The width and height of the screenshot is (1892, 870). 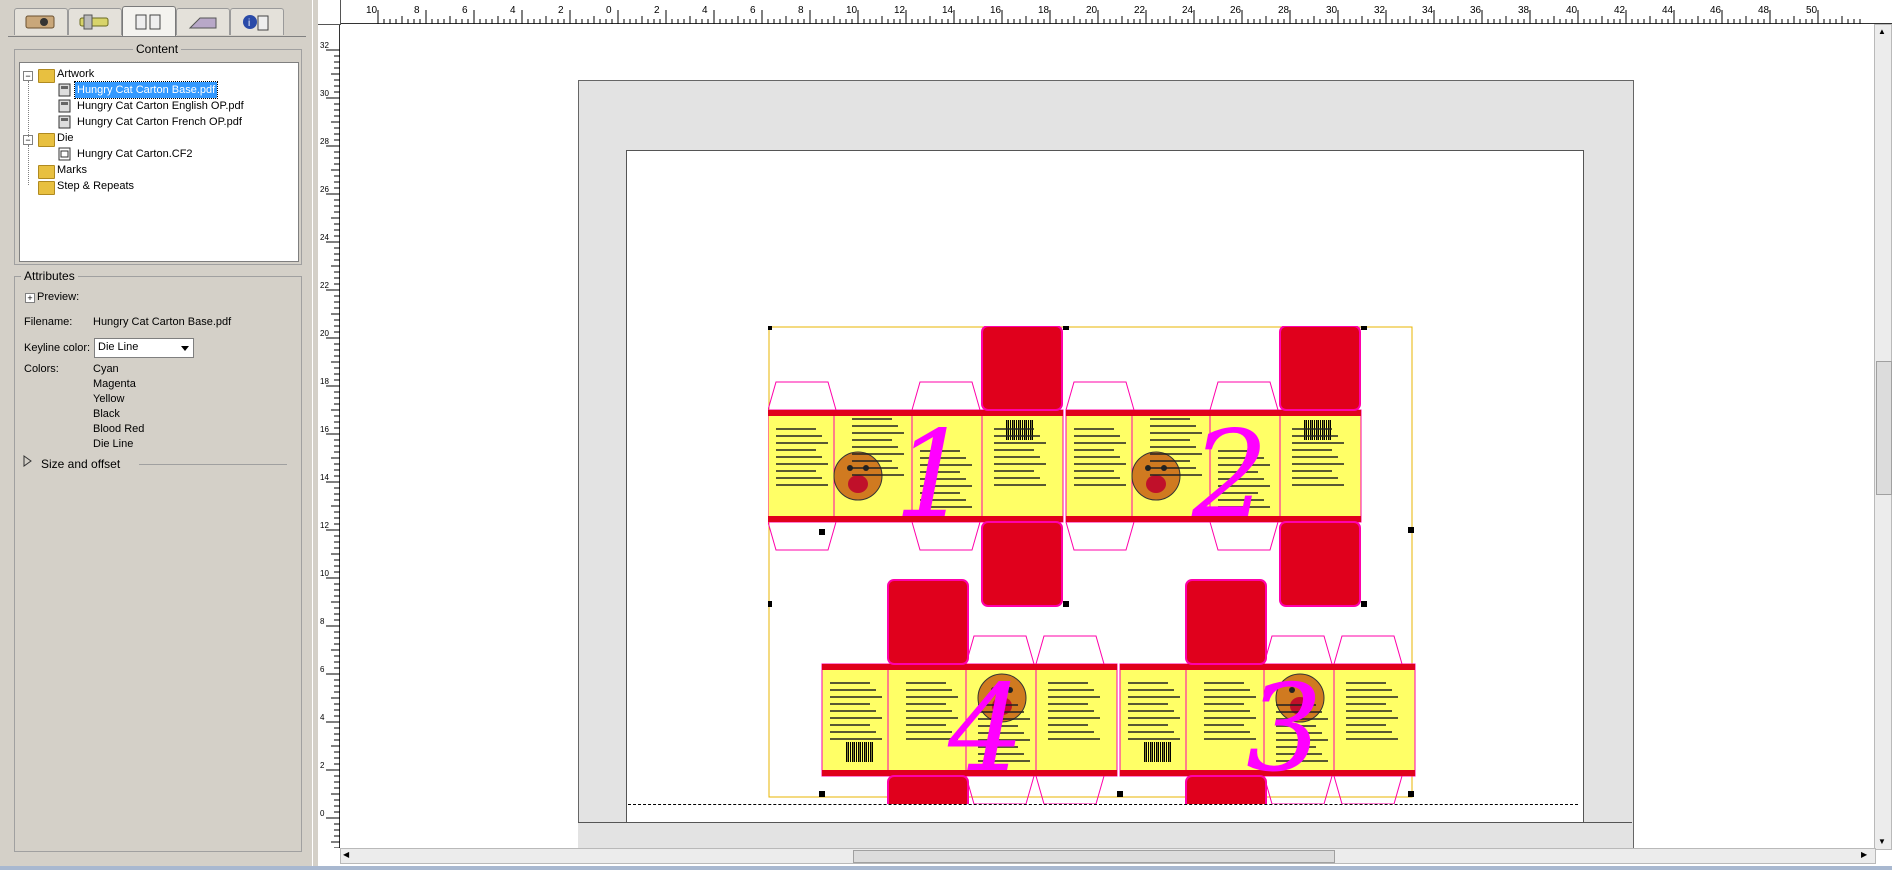 I want to click on ruler-corner, so click(x=329, y=12).